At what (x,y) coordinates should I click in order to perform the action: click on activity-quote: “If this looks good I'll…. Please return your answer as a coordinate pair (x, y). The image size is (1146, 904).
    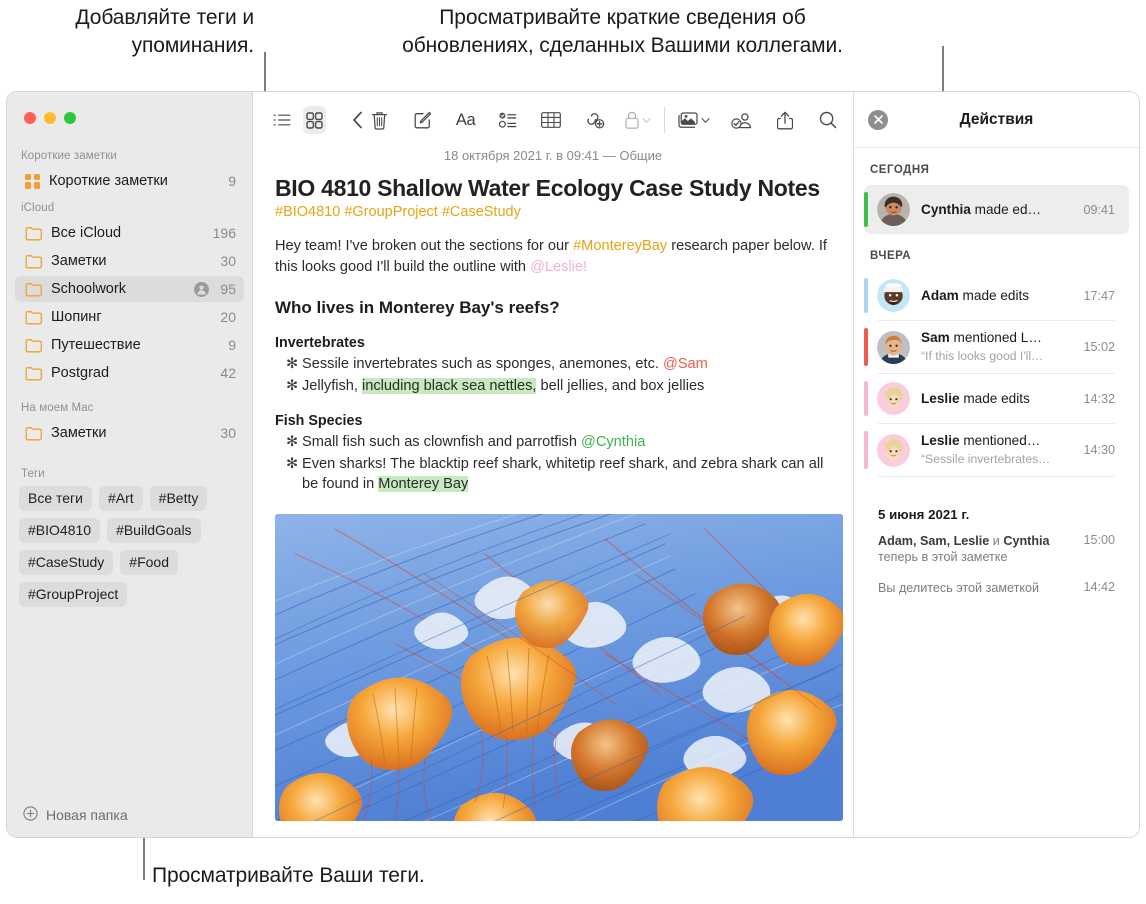
    Looking at the image, I should click on (982, 356).